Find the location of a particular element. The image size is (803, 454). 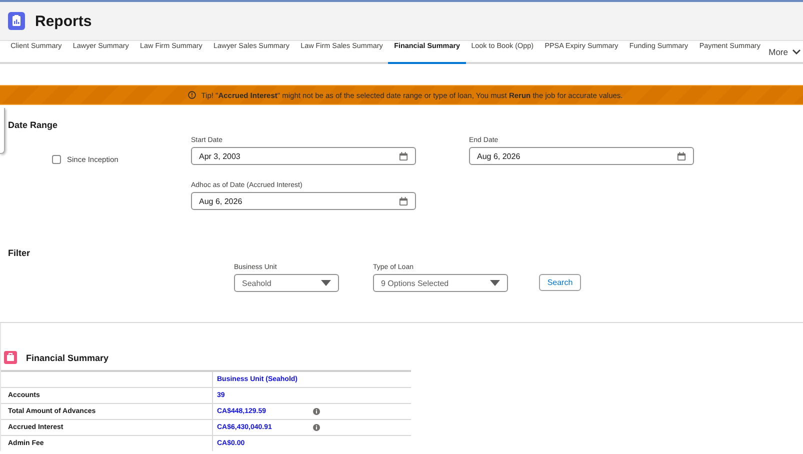

search-button: Search is located at coordinates (560, 282).